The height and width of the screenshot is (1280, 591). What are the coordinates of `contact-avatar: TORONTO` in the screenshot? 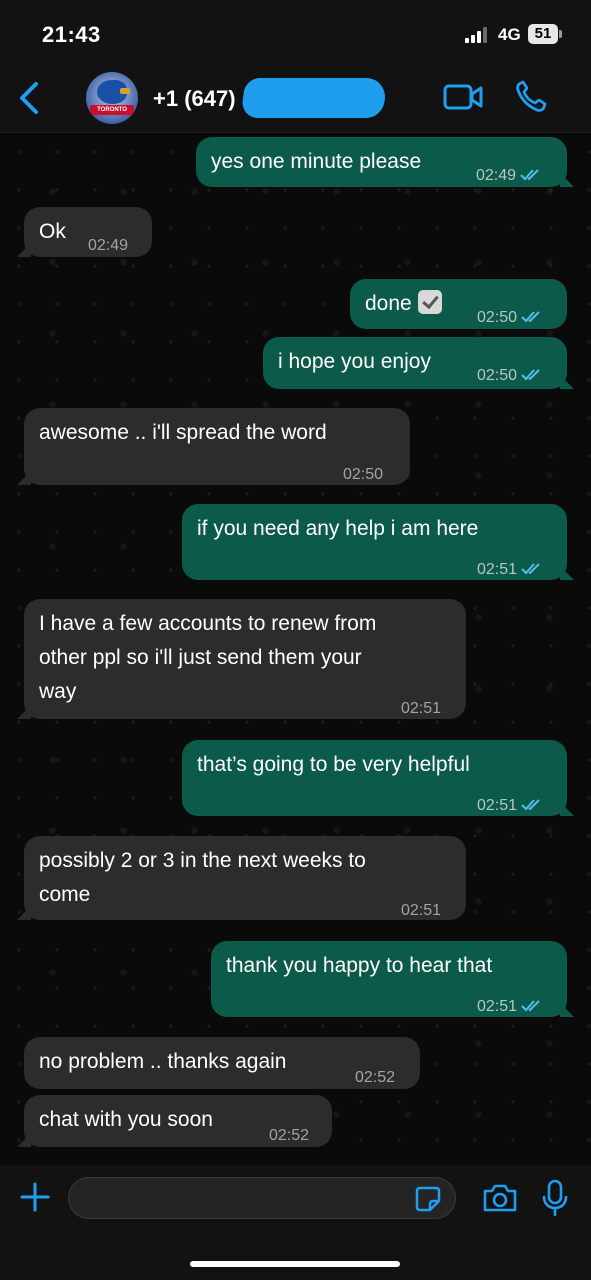 It's located at (112, 98).